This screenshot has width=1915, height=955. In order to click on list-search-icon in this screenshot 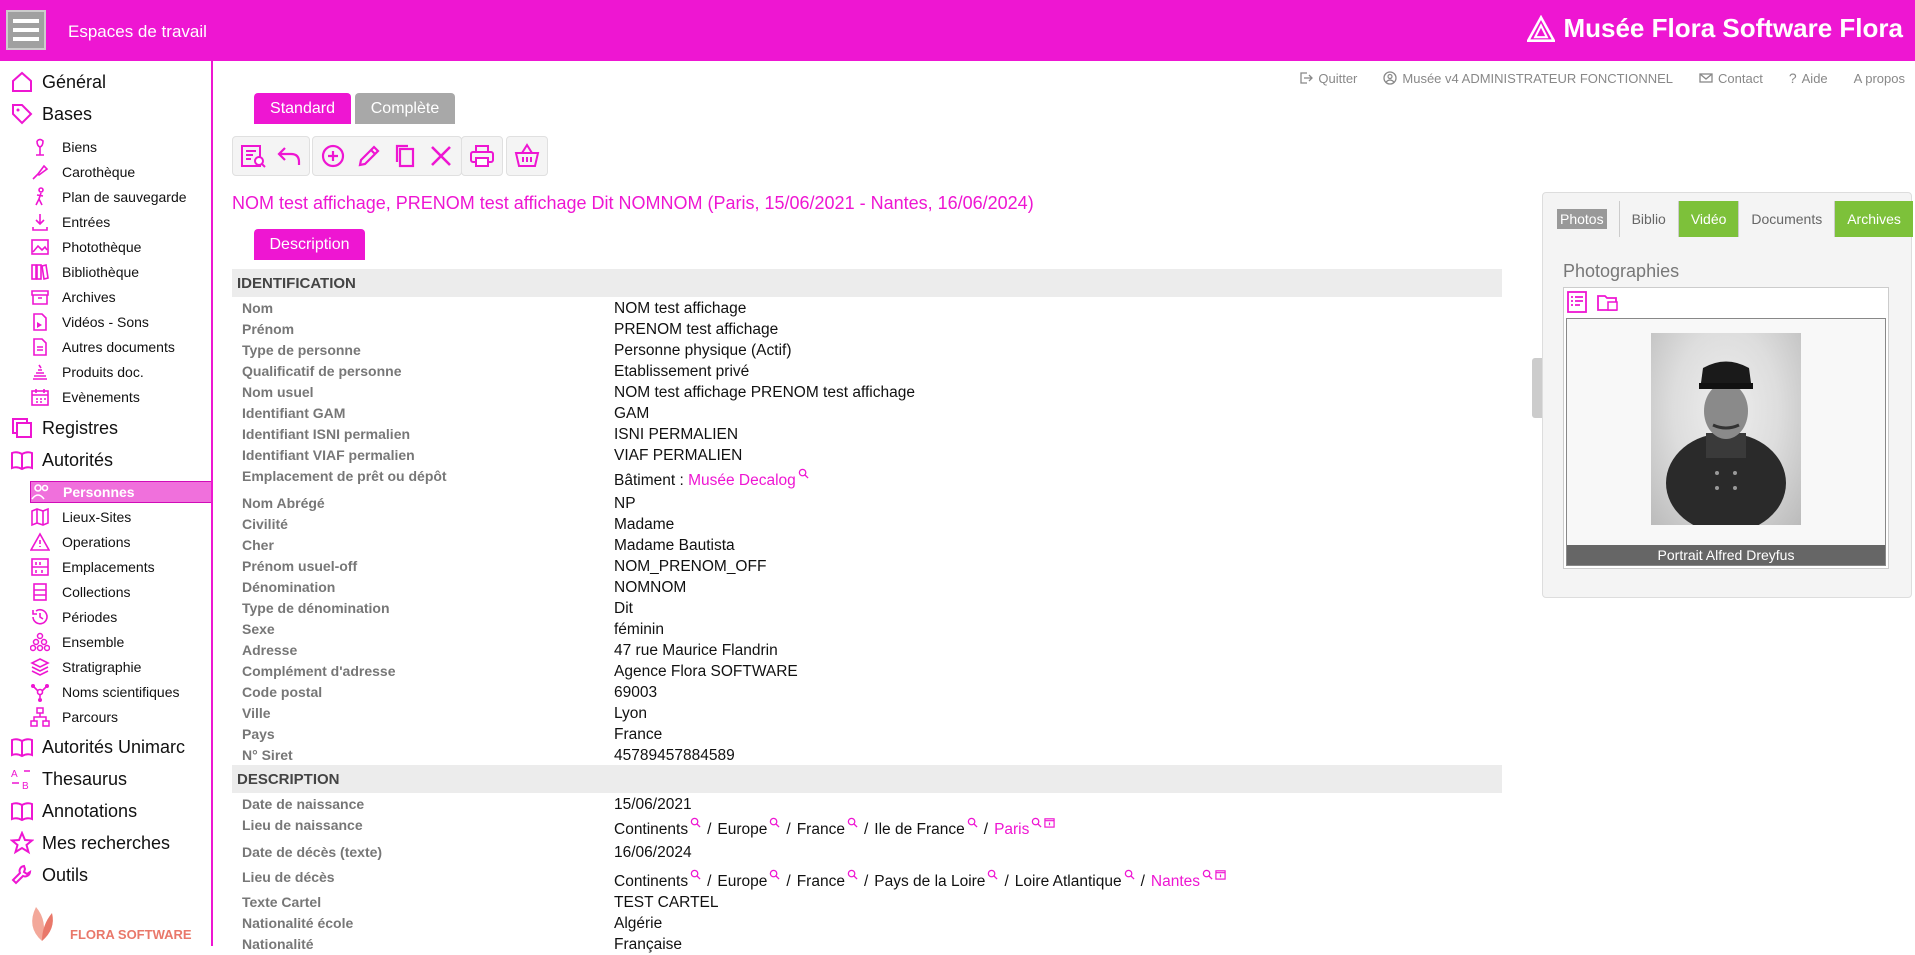, I will do `click(253, 156)`.